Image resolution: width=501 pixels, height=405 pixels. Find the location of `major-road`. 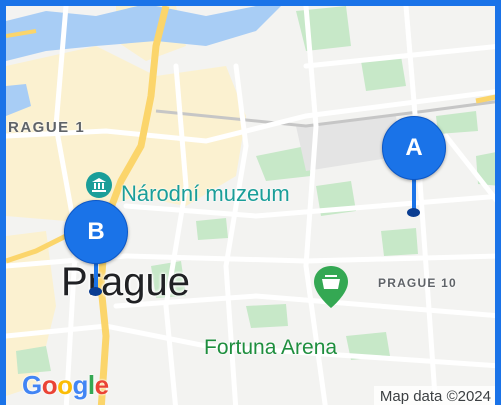

major-road is located at coordinates (485, 99).